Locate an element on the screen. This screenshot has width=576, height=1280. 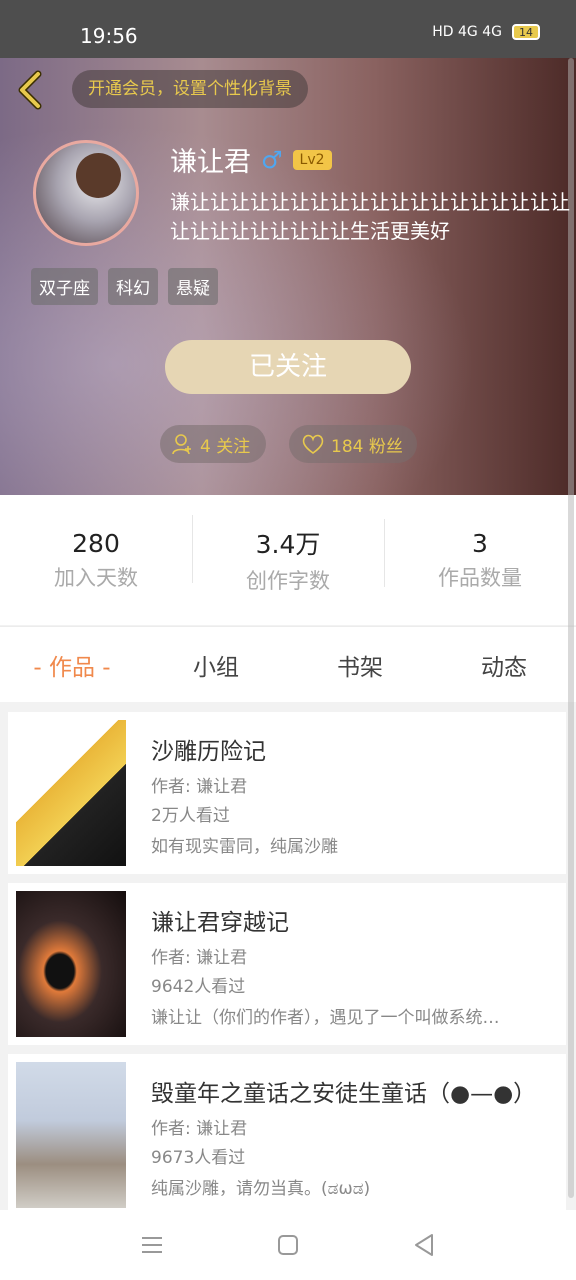
following-button: 4 关注 is located at coordinates (213, 444).